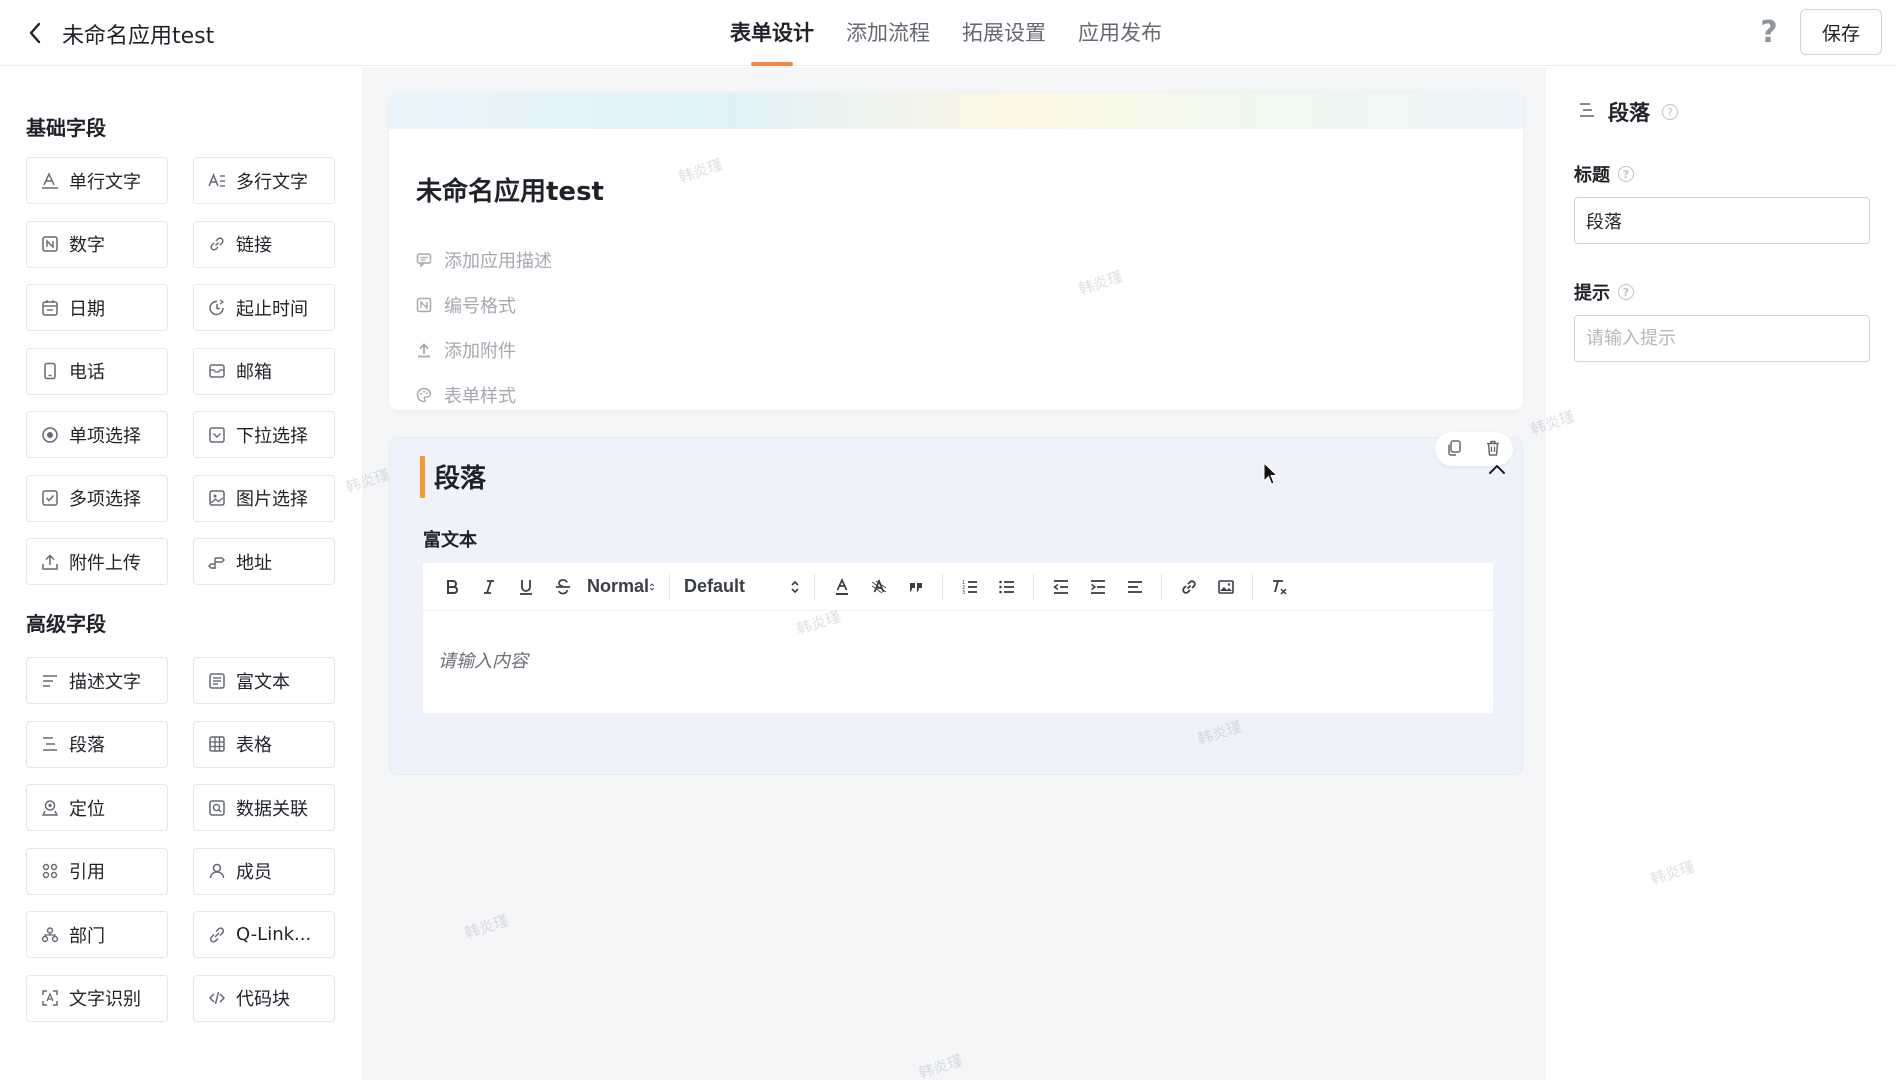  Describe the element at coordinates (264, 807) in the screenshot. I see `field-item: 数据关联` at that location.